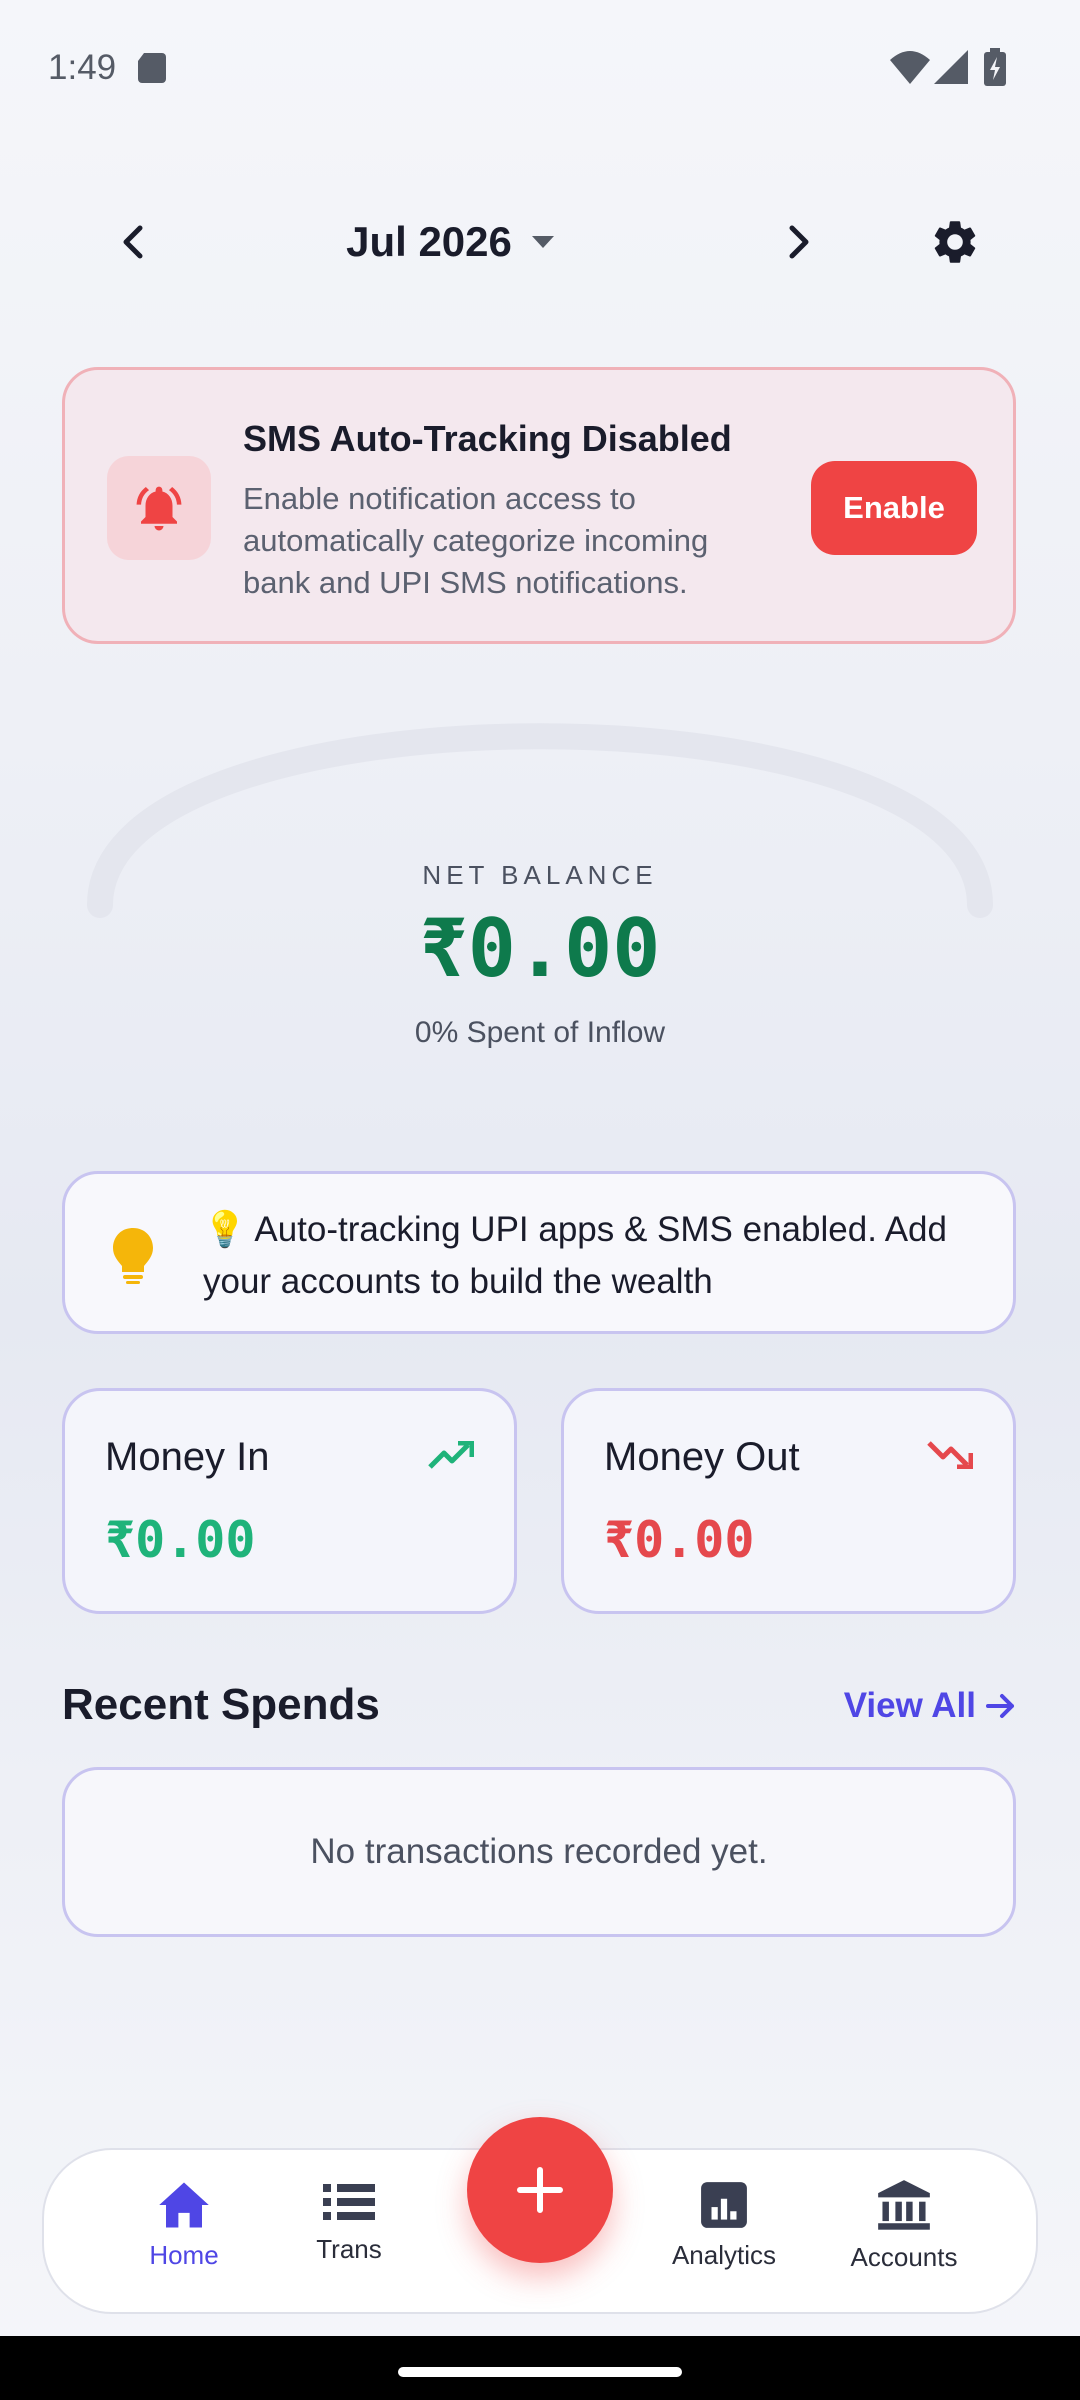 The image size is (1080, 2400). Describe the element at coordinates (152, 70) in the screenshot. I see `sd-card-icon` at that location.